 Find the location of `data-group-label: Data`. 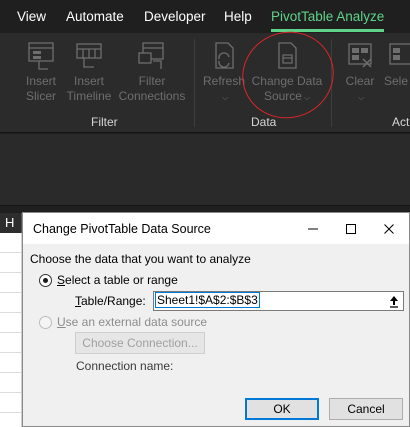

data-group-label: Data is located at coordinates (264, 122).